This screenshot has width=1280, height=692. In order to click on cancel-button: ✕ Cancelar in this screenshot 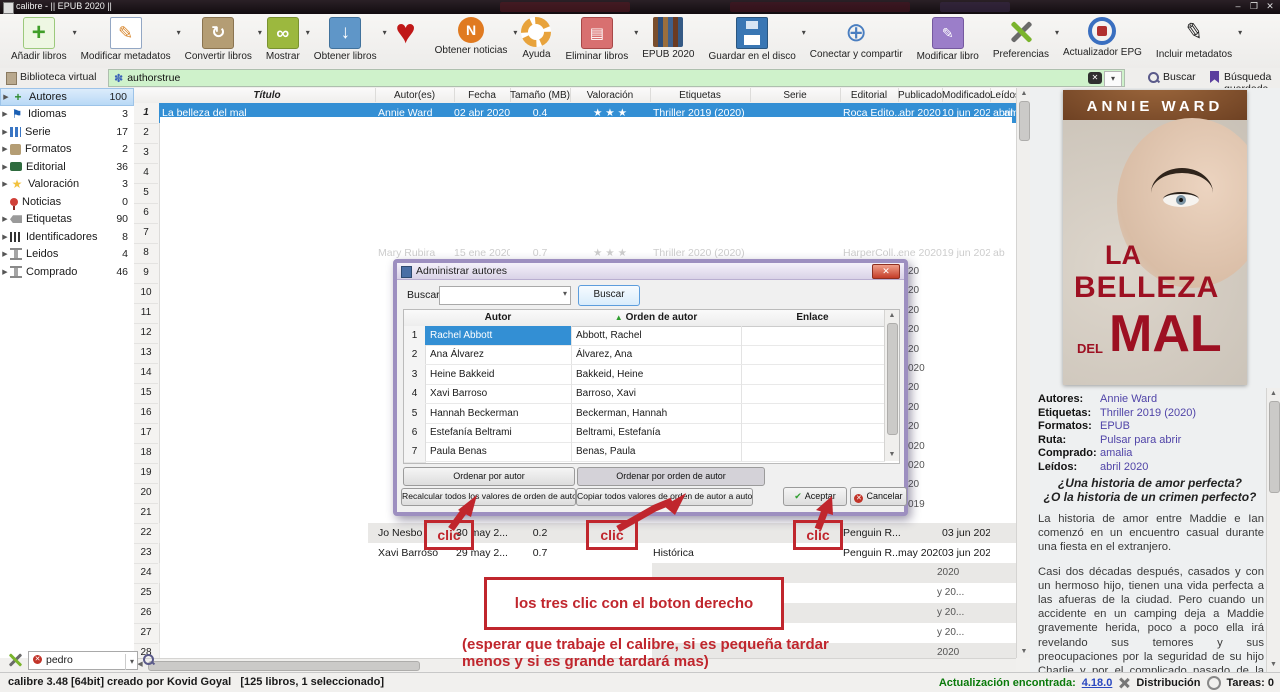, I will do `click(878, 496)`.